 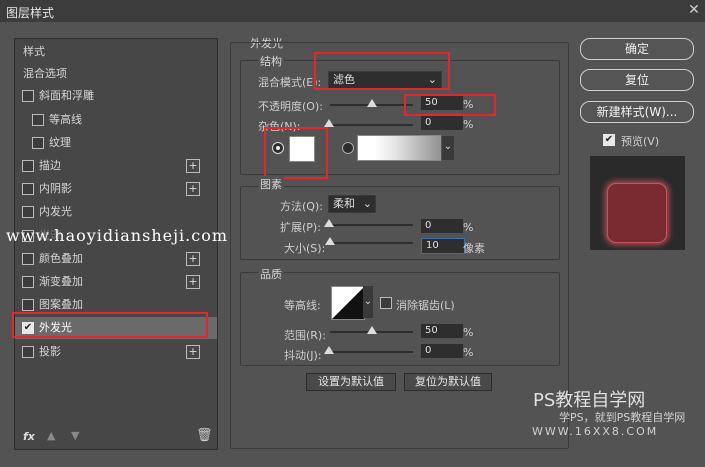 I want to click on sidebar-item-label: 内发光, so click(x=55, y=211).